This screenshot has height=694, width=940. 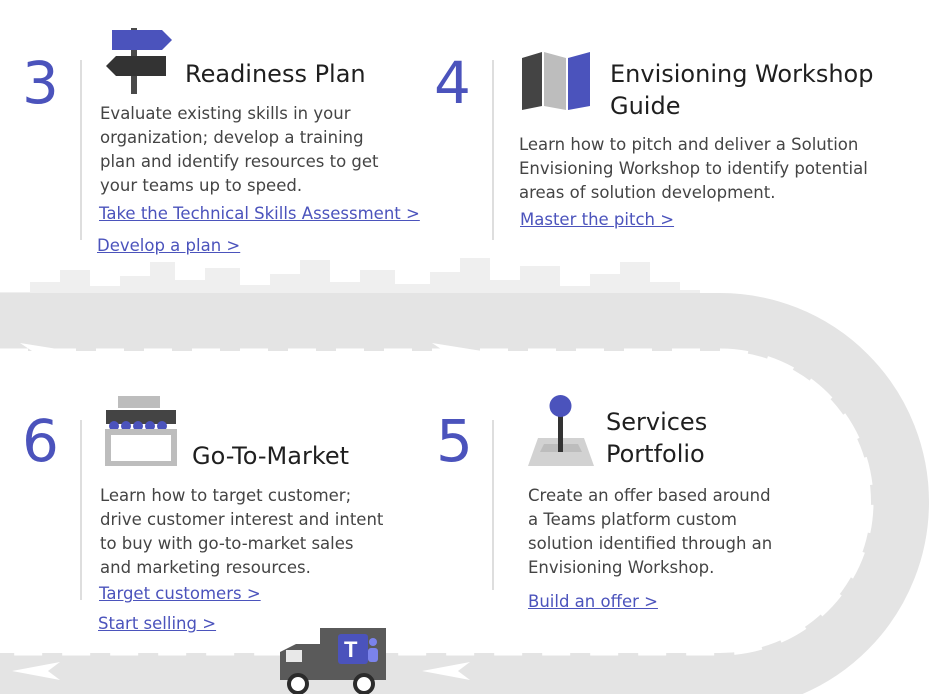 I want to click on step-title: Services Portfolio, so click(x=657, y=438).